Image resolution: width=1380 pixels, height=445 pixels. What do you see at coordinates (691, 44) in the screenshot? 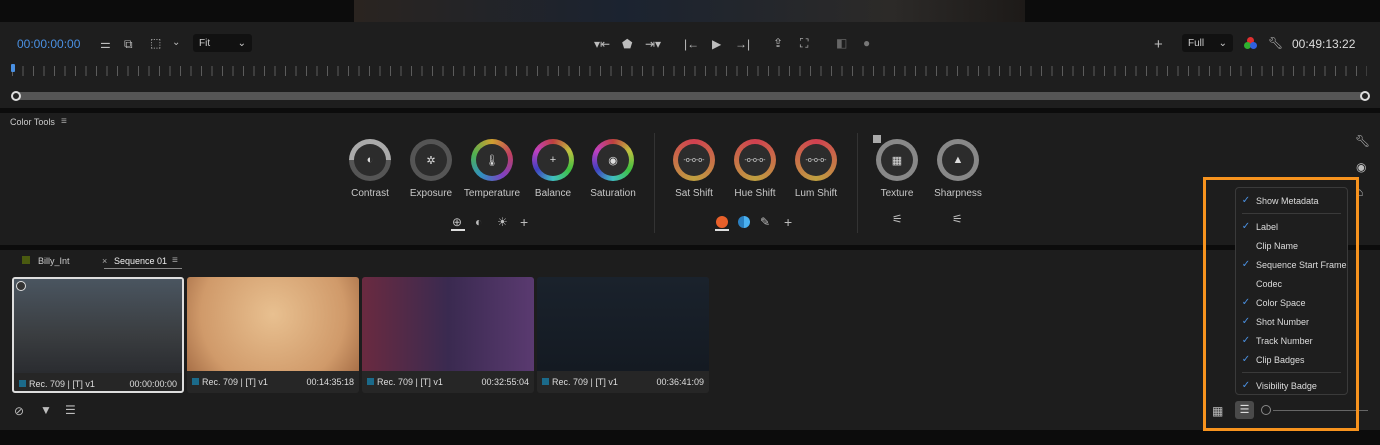
I see `go-to-in-icon: |←` at bounding box center [691, 44].